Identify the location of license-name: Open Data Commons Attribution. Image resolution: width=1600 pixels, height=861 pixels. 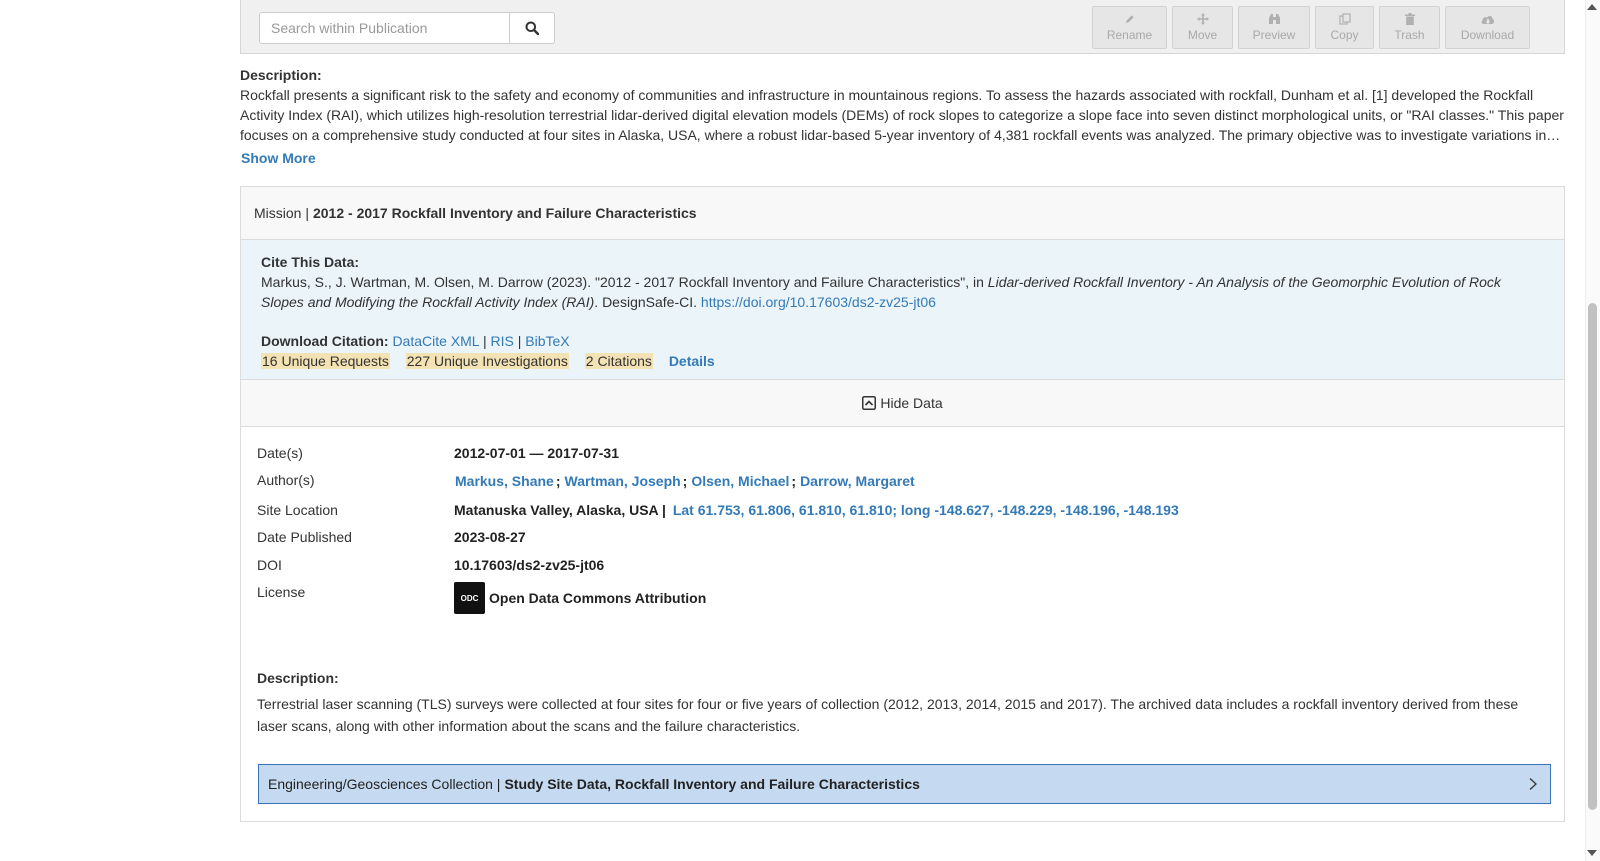
(598, 598).